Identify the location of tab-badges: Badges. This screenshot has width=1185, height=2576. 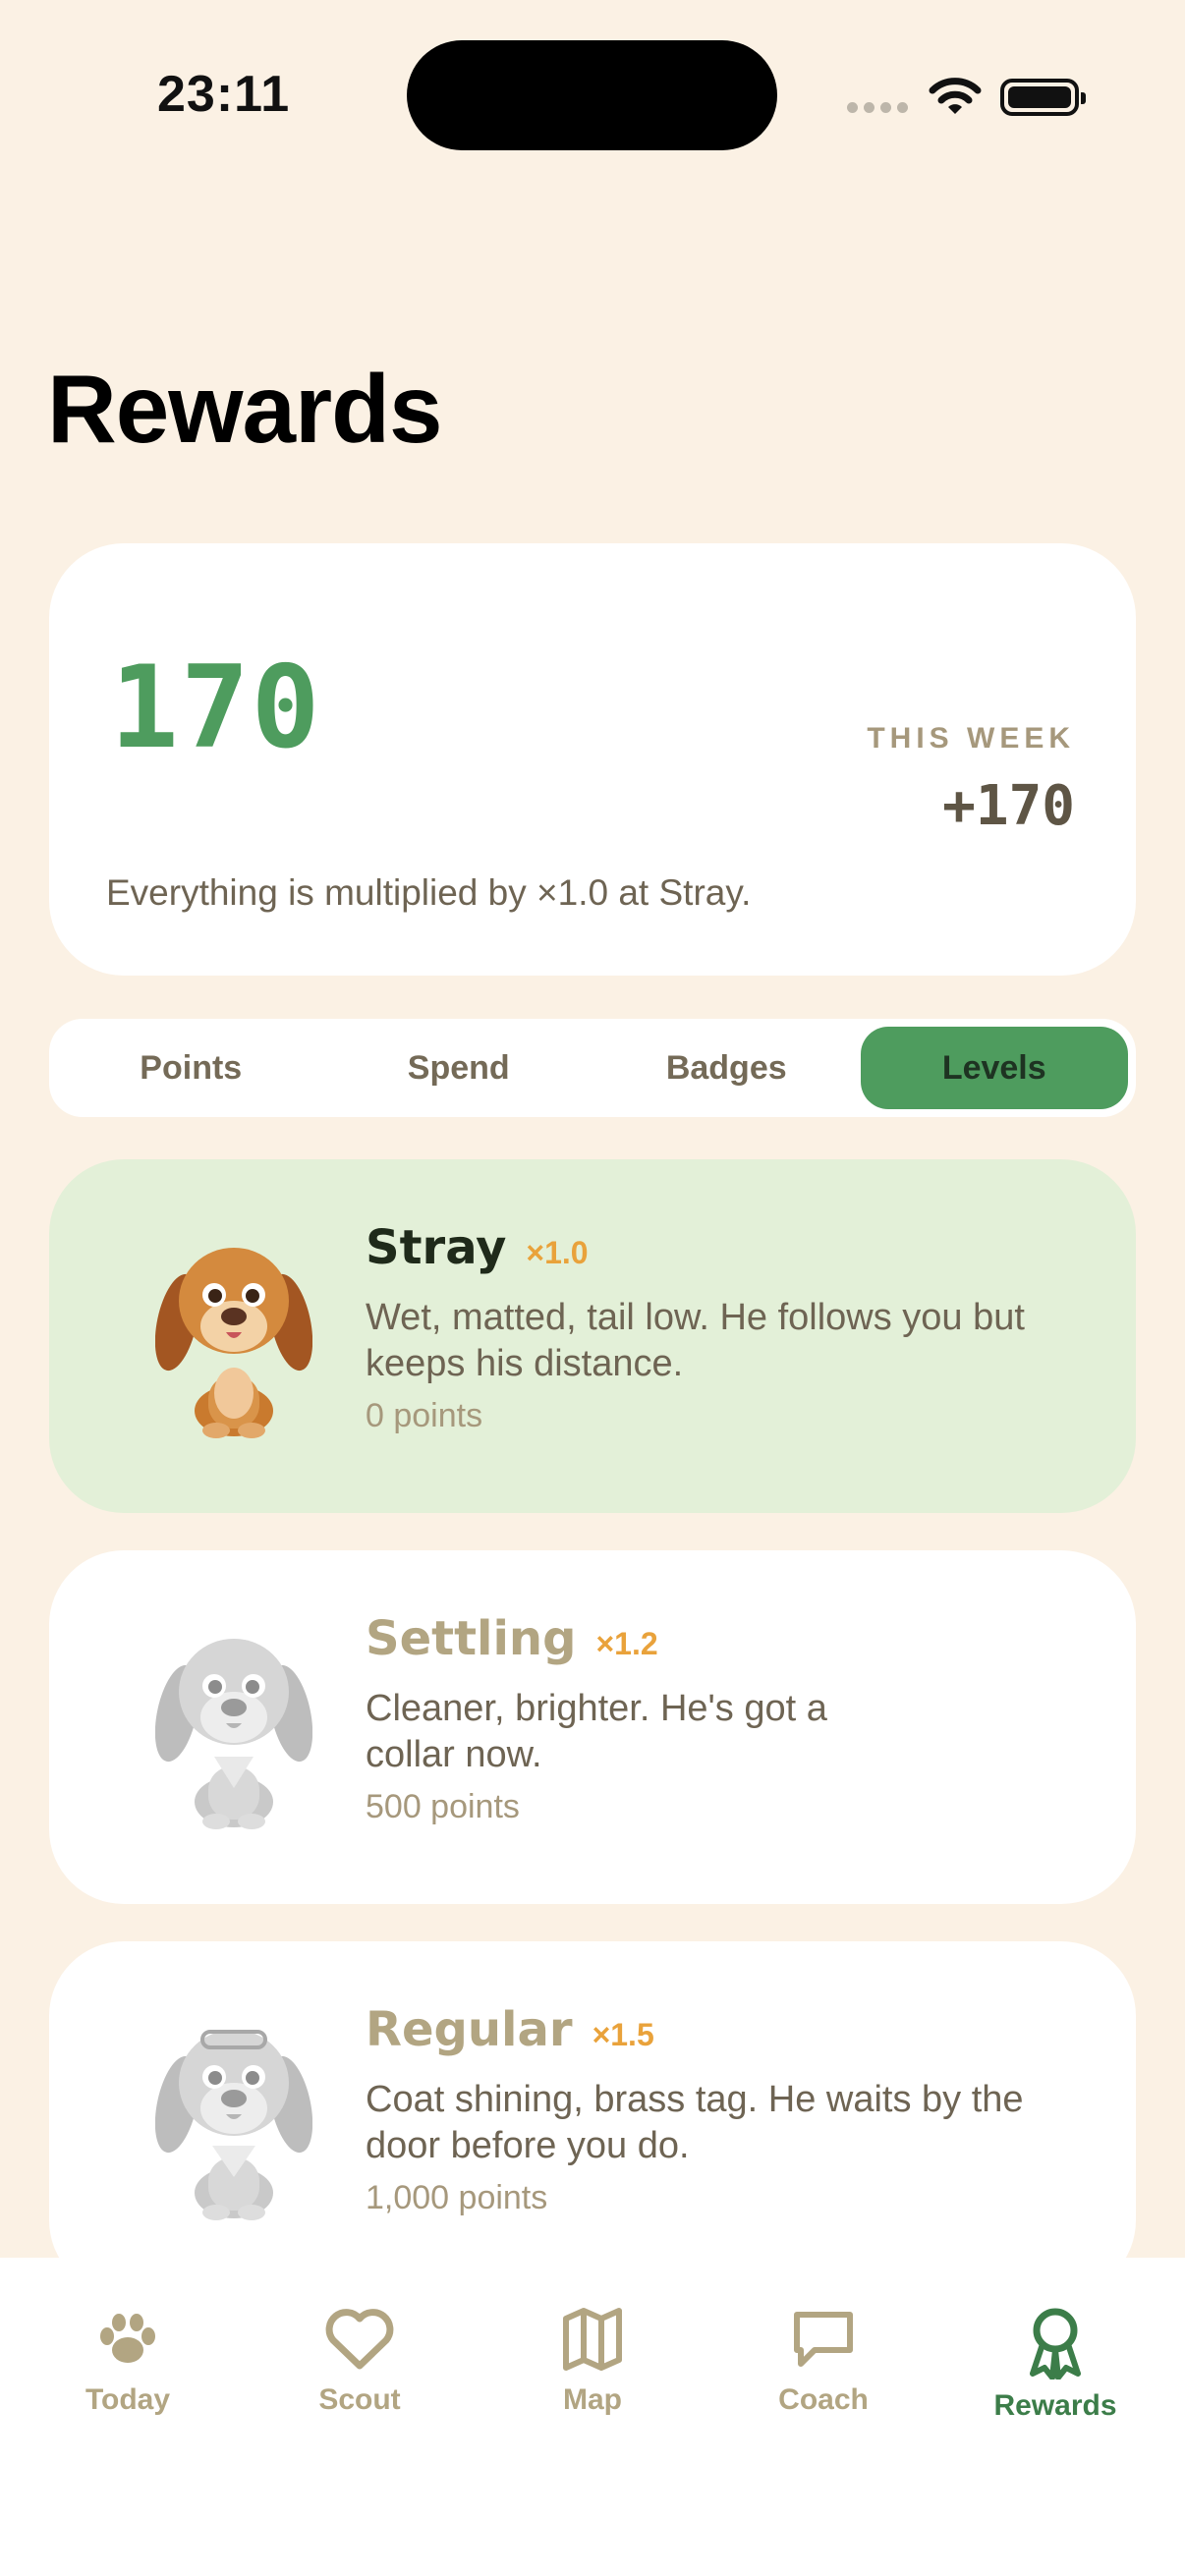
(726, 1068).